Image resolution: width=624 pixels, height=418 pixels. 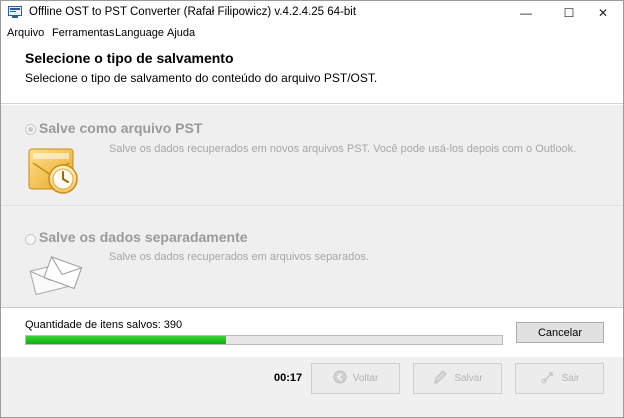 I want to click on close-button: ✕, so click(x=603, y=13).